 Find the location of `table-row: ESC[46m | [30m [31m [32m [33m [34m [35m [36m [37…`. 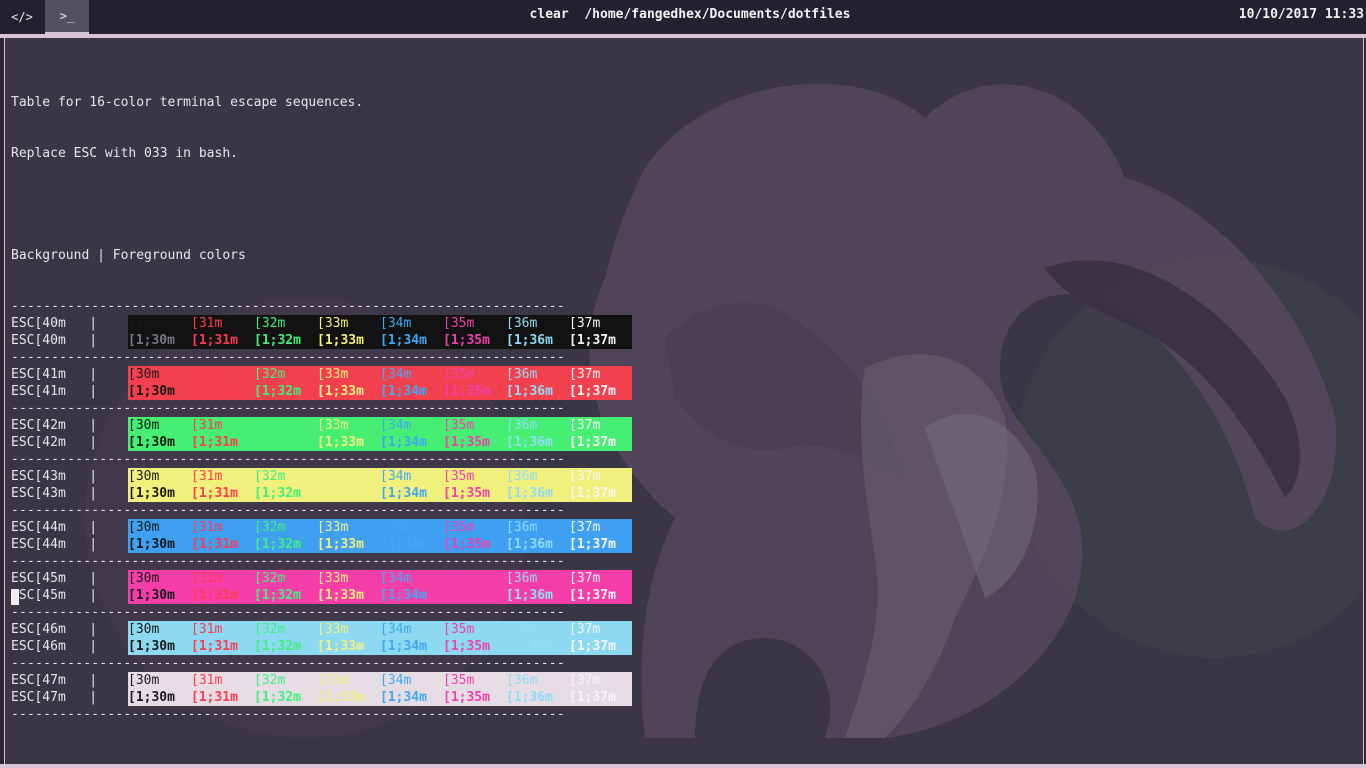

table-row: ESC[46m | [30m [31m [32m [33m [34m [35m [36m [37… is located at coordinates (321, 629).